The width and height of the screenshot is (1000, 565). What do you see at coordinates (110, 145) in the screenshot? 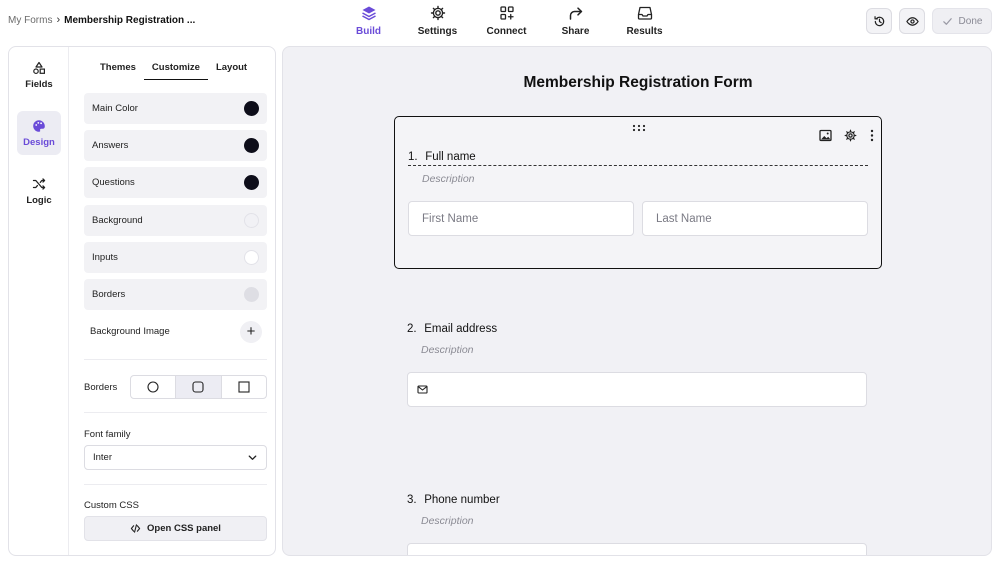
I see `color-label: Answers` at bounding box center [110, 145].